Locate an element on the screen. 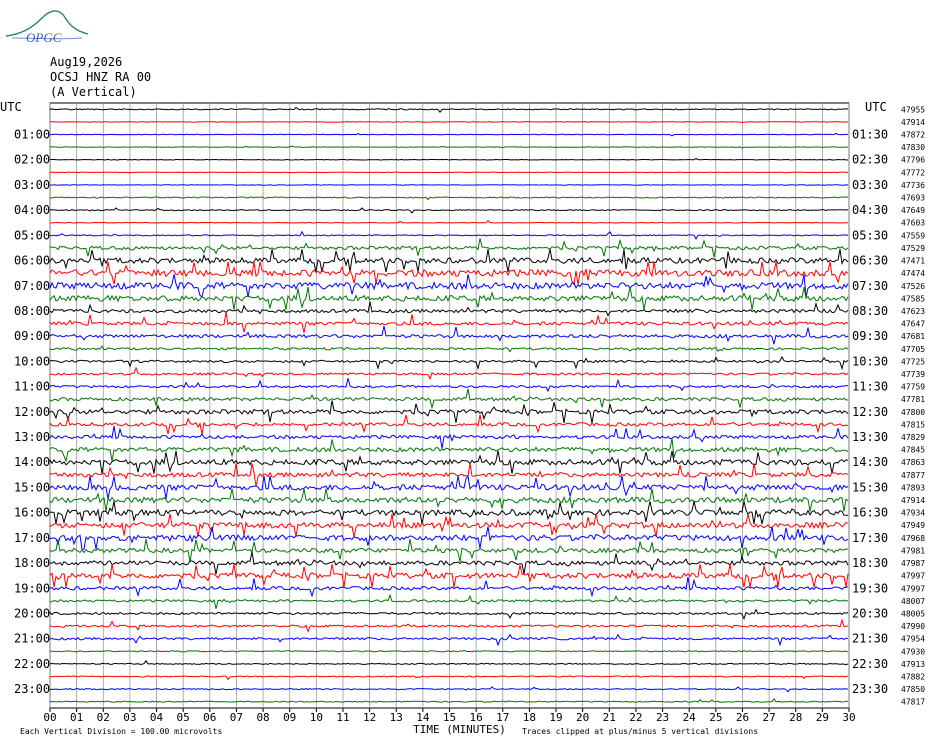 The image size is (930, 744). x-tick-label: 11 is located at coordinates (342, 717).